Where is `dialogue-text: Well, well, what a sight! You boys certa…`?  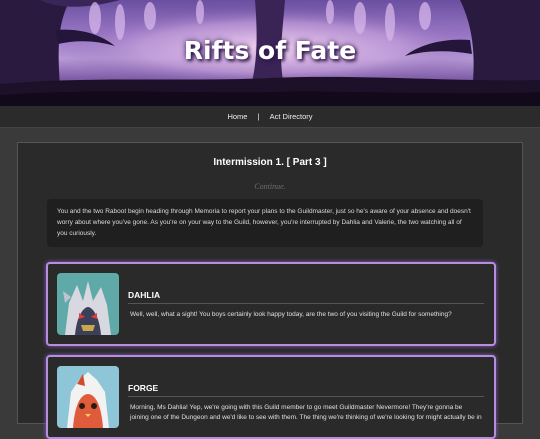 dialogue-text: Well, well, what a sight! You boys certa… is located at coordinates (291, 314).